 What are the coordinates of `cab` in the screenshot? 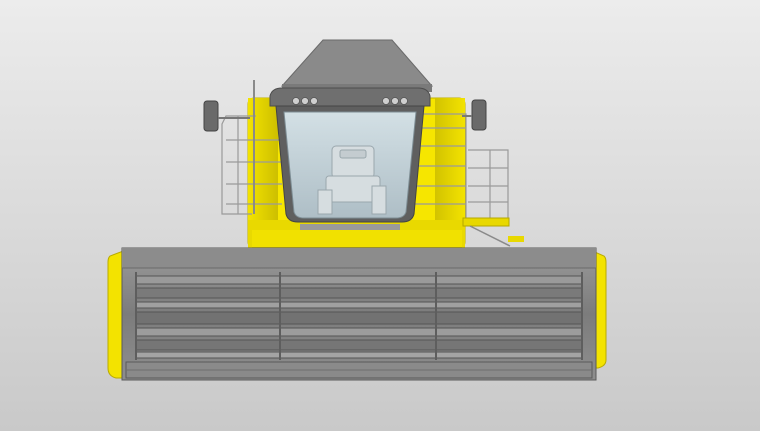 It's located at (350, 158).